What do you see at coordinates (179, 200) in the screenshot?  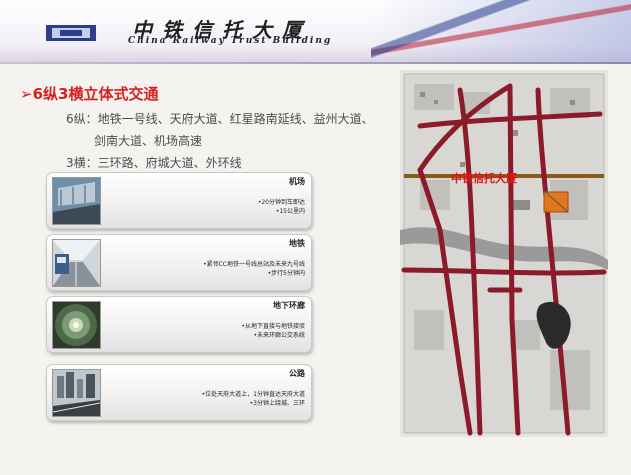 I see `airport-card: 机场 •20分钟到车即达 •15公里内` at bounding box center [179, 200].